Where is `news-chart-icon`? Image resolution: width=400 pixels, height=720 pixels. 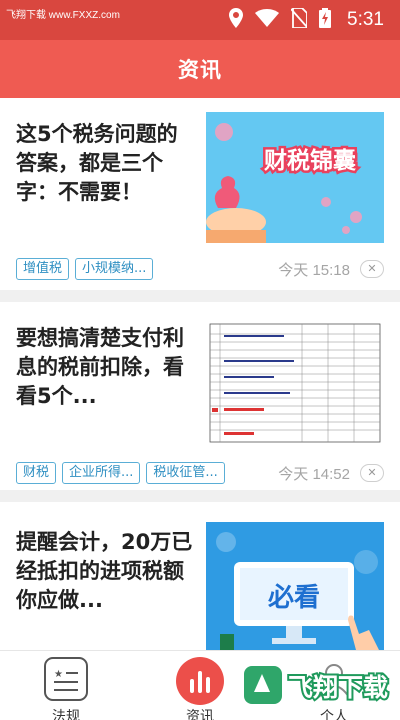 news-chart-icon is located at coordinates (200, 683).